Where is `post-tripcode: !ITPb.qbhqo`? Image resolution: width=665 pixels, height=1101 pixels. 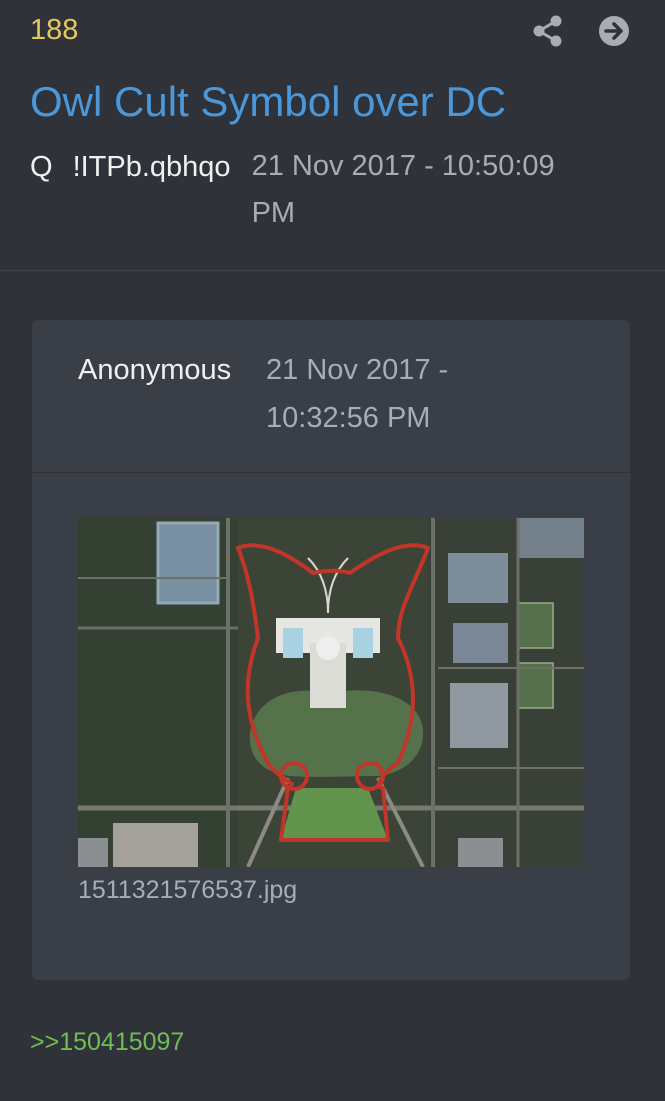
post-tripcode: !ITPb.qbhqo is located at coordinates (151, 167).